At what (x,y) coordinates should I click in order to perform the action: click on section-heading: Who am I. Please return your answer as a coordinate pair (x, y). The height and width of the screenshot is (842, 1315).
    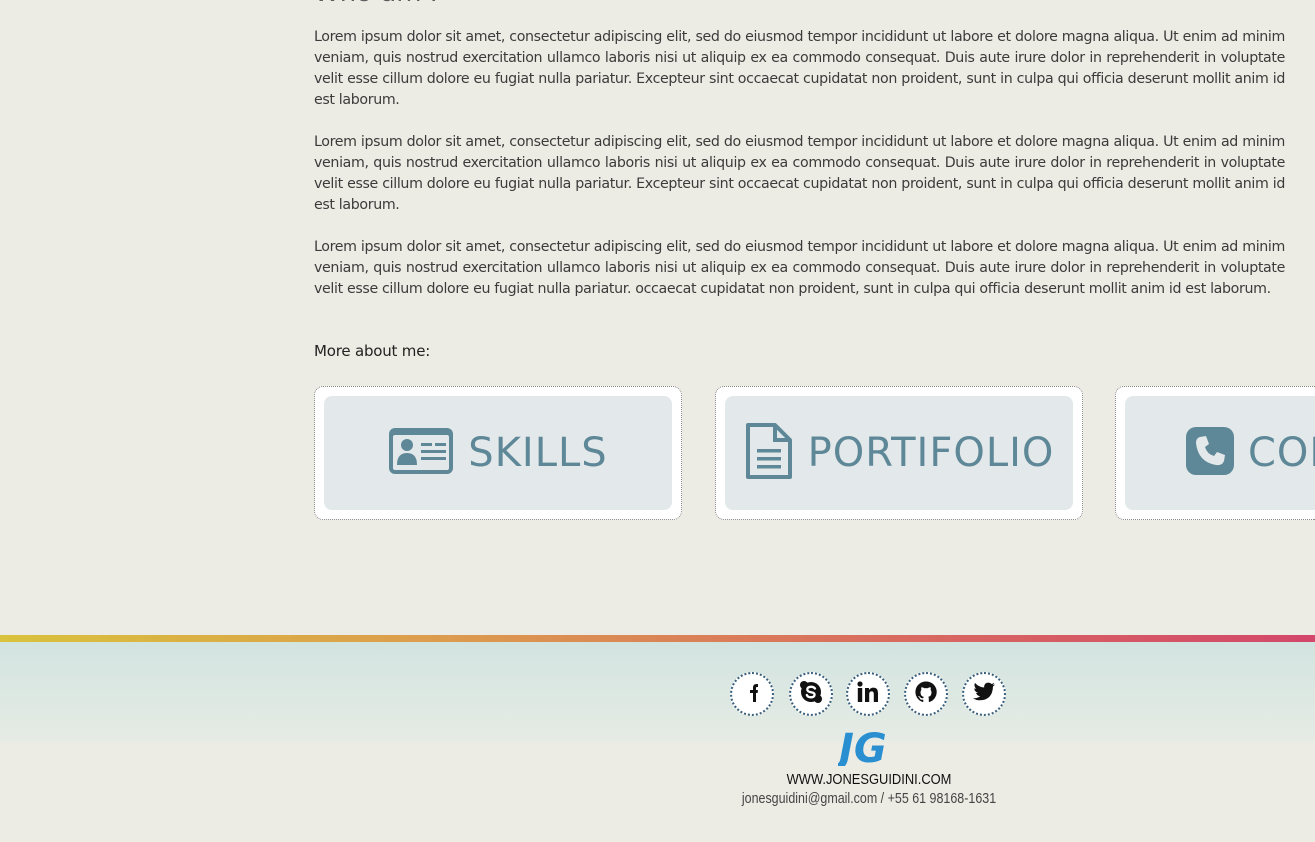
    Looking at the image, I should click on (376, 4).